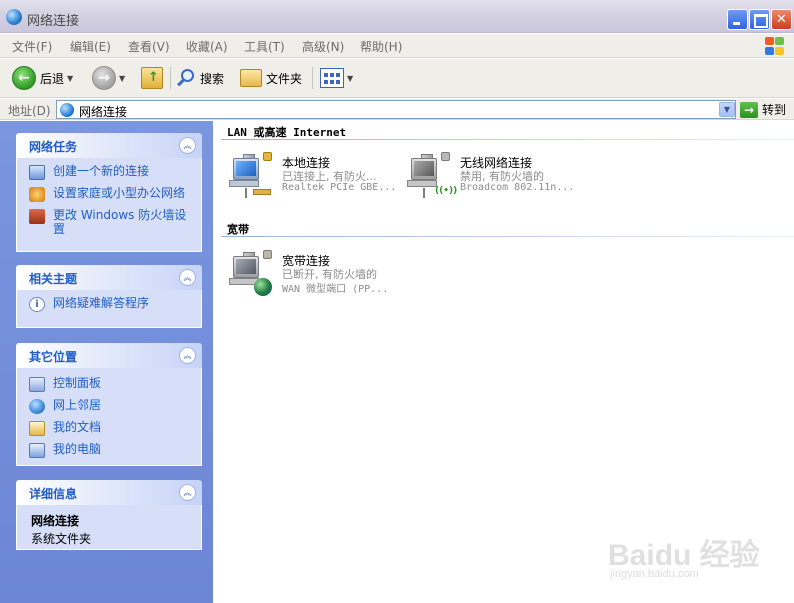 The height and width of the screenshot is (603, 794). Describe the element at coordinates (287, 132) in the screenshot. I see `group-title-lan: LAN 或高速 Internet` at that location.